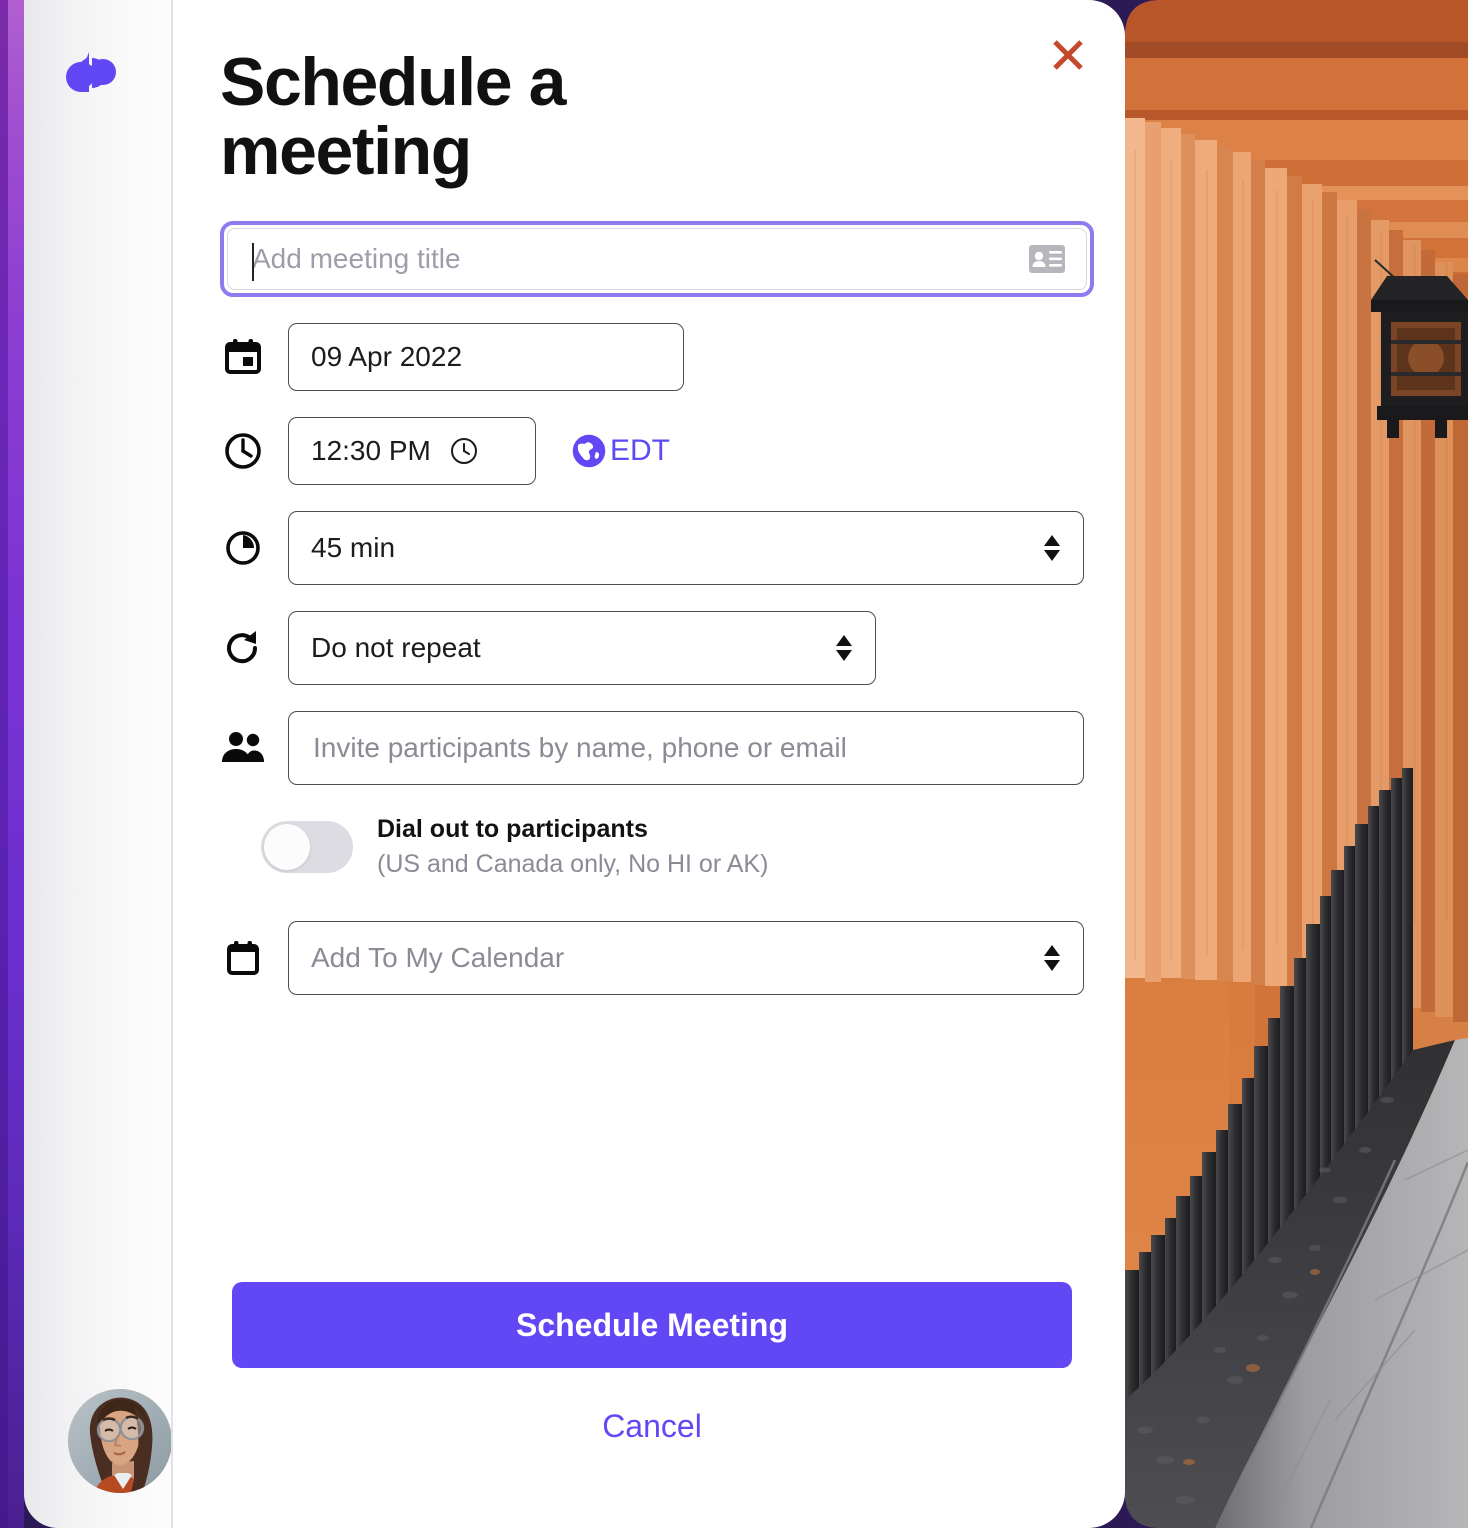 The image size is (1468, 1528). I want to click on schedule-meeting-button: Schedule Meeting, so click(652, 1325).